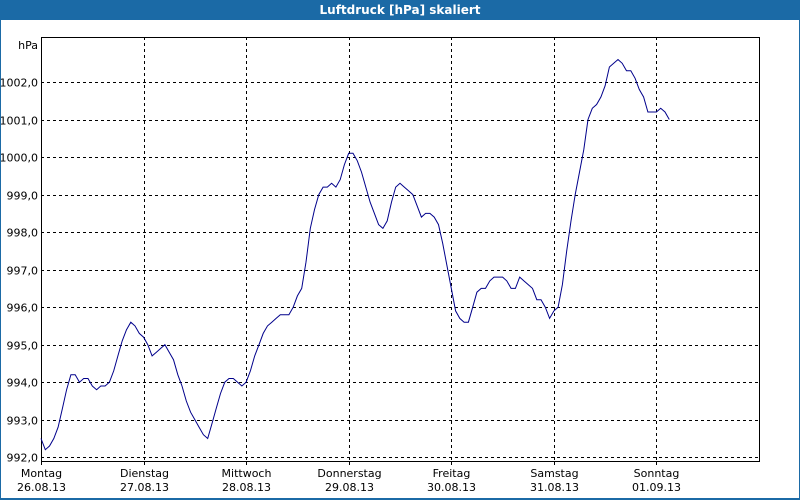 This screenshot has height=500, width=800. What do you see at coordinates (28, 45) in the screenshot?
I see `y-axis-unit-label: hPa` at bounding box center [28, 45].